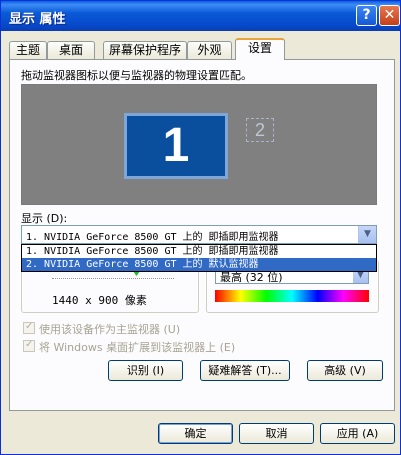 The height and width of the screenshot is (455, 401). I want to click on chevron-down-icon: ▼, so click(367, 234).